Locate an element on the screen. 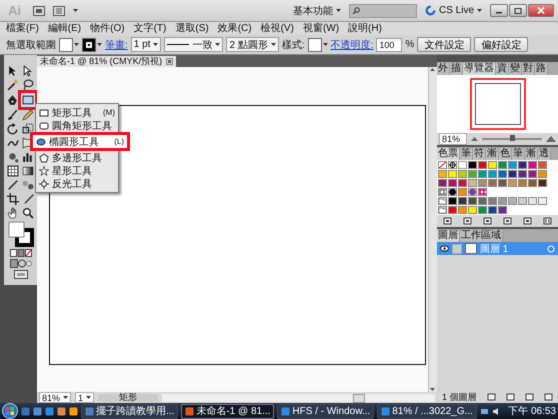  warp-icon is located at coordinates (13, 143).